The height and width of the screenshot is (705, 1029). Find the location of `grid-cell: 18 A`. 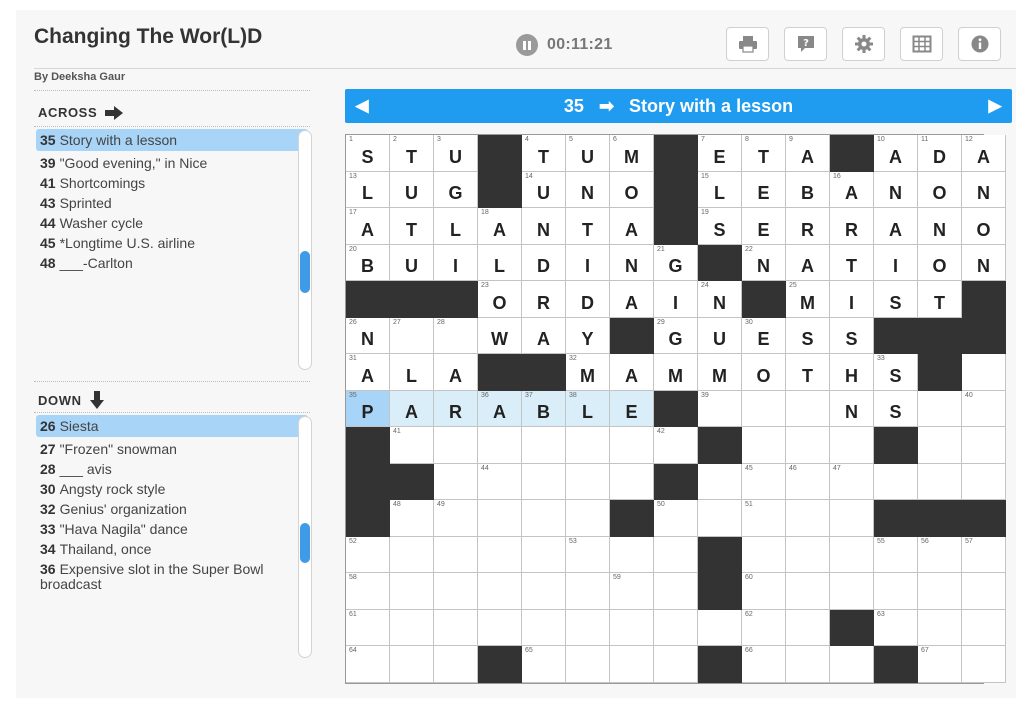

grid-cell: 18 A is located at coordinates (500, 226).